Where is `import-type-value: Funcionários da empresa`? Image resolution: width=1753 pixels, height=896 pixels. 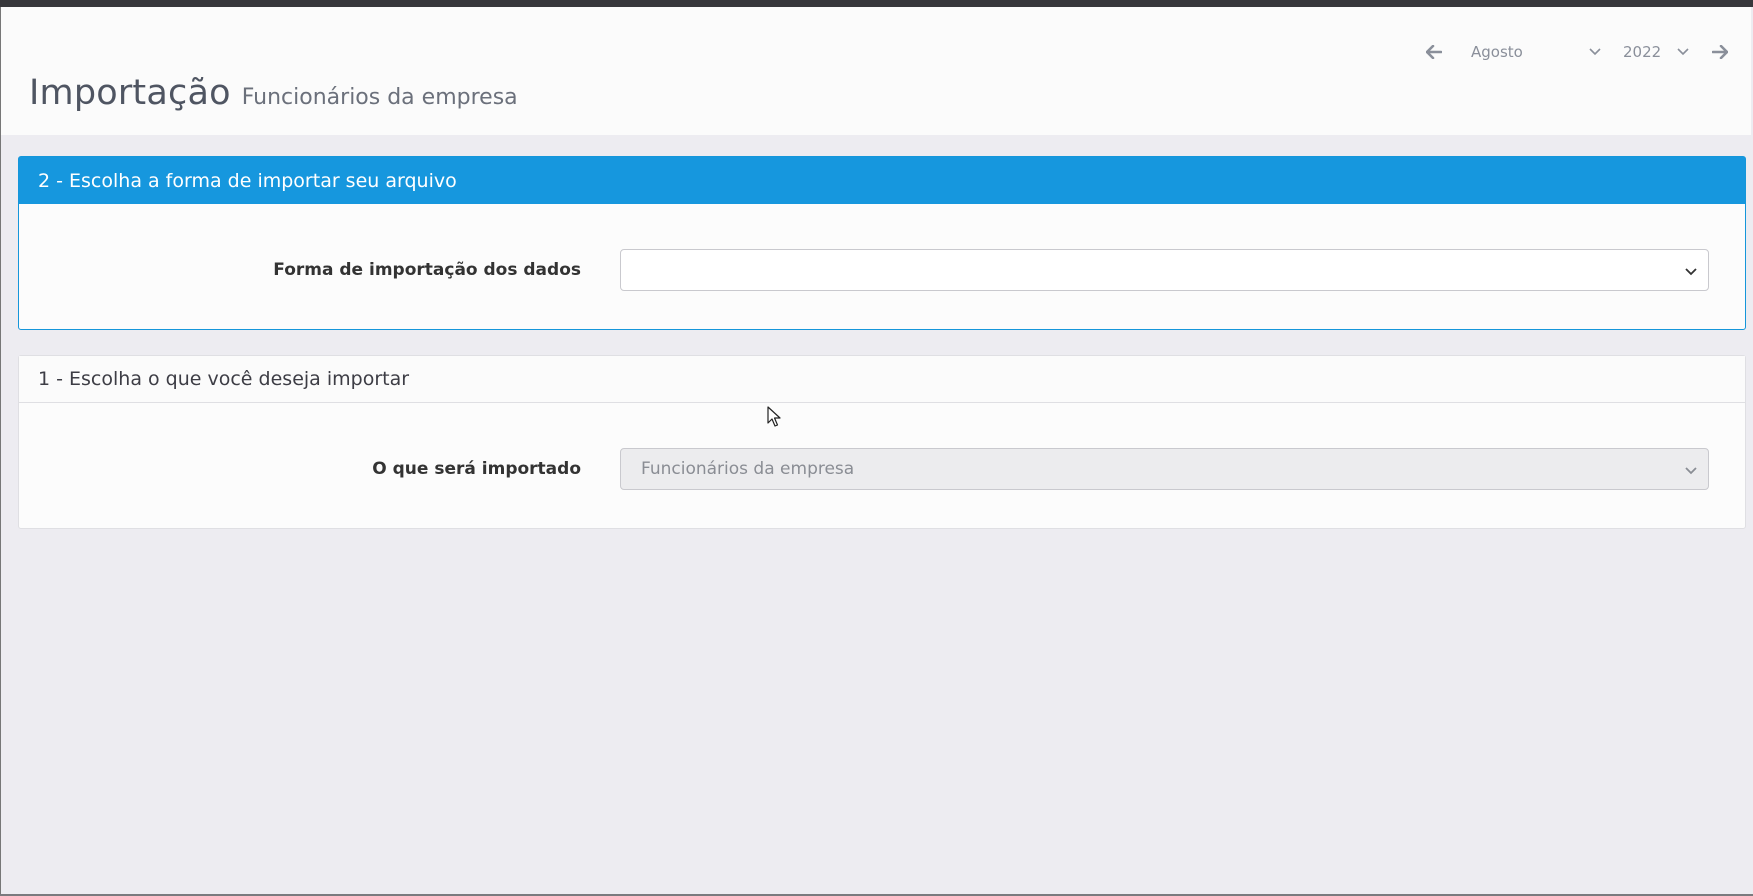
import-type-value: Funcionários da empresa is located at coordinates (748, 469).